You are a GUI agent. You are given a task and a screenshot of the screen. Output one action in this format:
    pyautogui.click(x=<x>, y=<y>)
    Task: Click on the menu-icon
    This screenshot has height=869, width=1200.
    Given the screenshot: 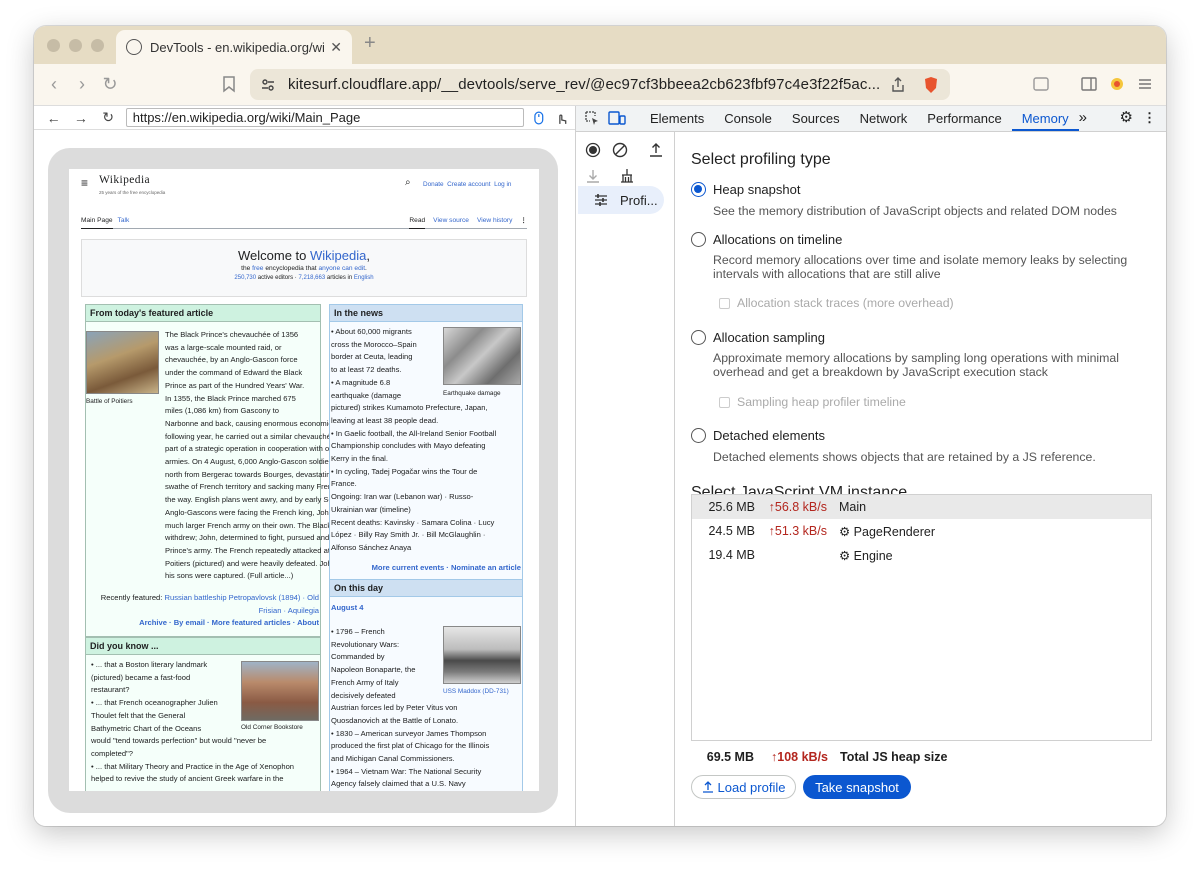 What is the action you would take?
    pyautogui.click(x=1145, y=84)
    